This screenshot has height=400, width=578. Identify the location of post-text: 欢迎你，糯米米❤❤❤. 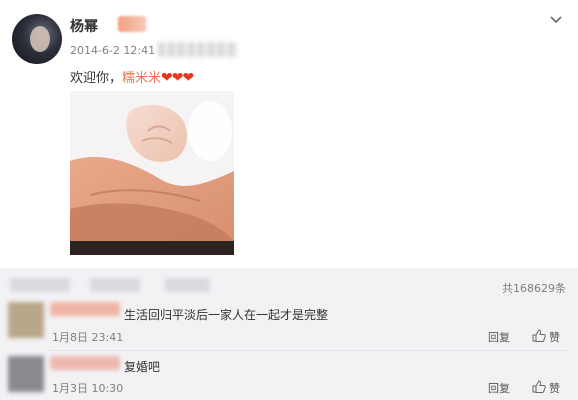
(132, 76).